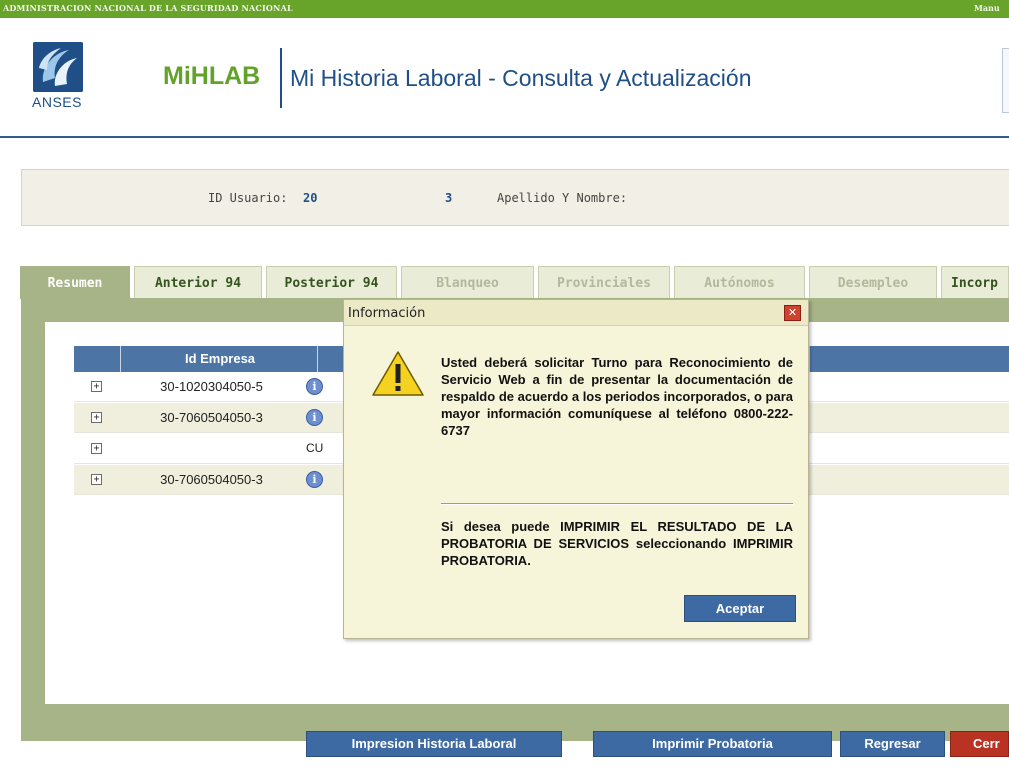  What do you see at coordinates (310, 198) in the screenshot?
I see `user-id-part1: 20` at bounding box center [310, 198].